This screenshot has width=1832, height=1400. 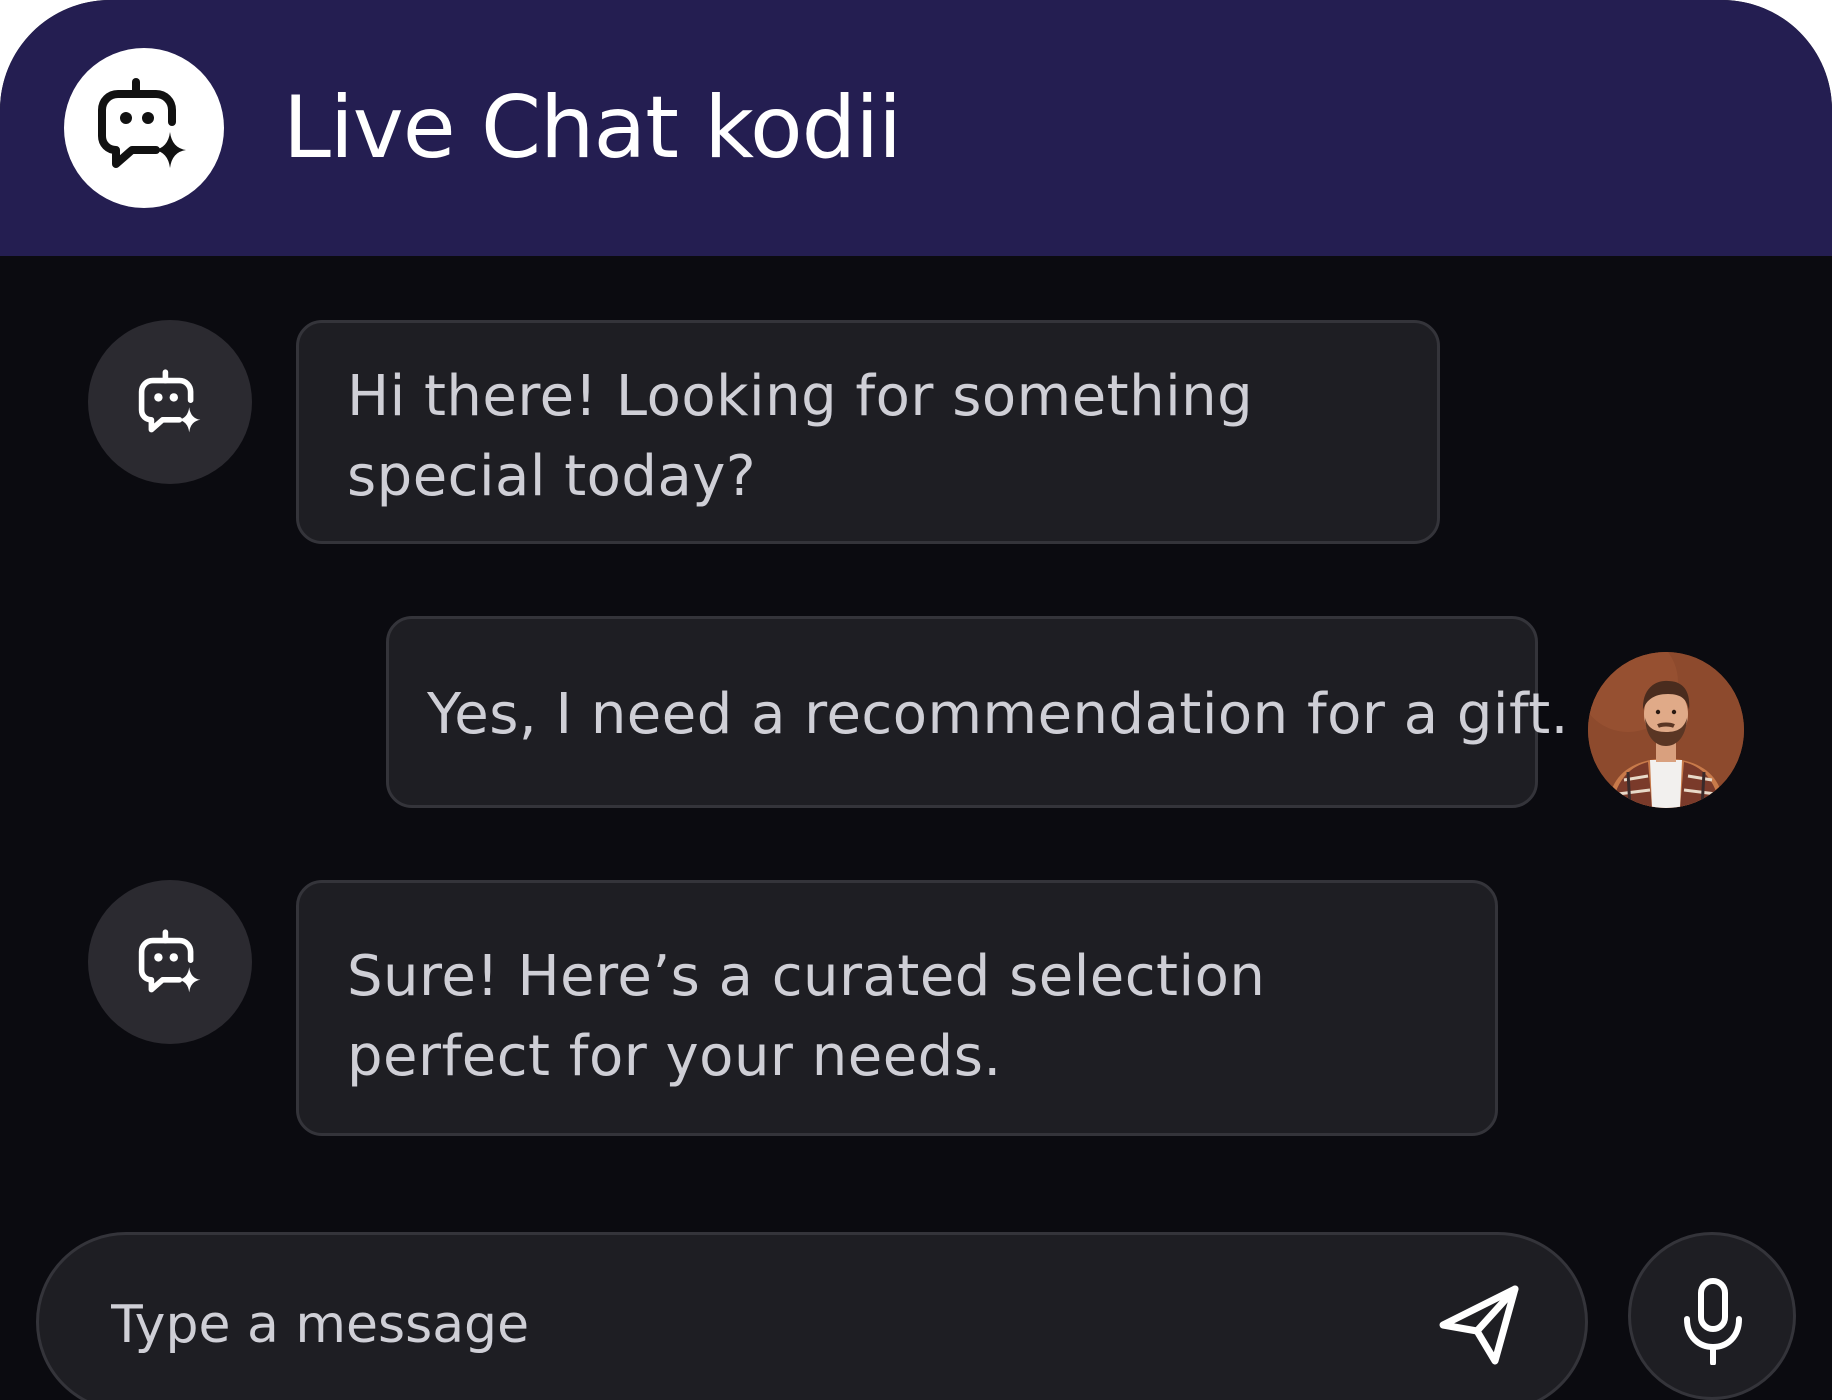 What do you see at coordinates (592, 128) in the screenshot?
I see `chat-title: Live Chat kodii` at bounding box center [592, 128].